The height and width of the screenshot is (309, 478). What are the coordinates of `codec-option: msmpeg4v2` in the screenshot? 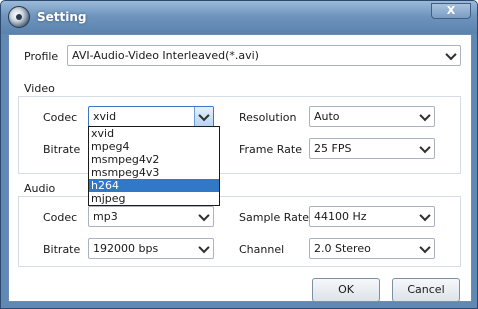 It's located at (154, 159).